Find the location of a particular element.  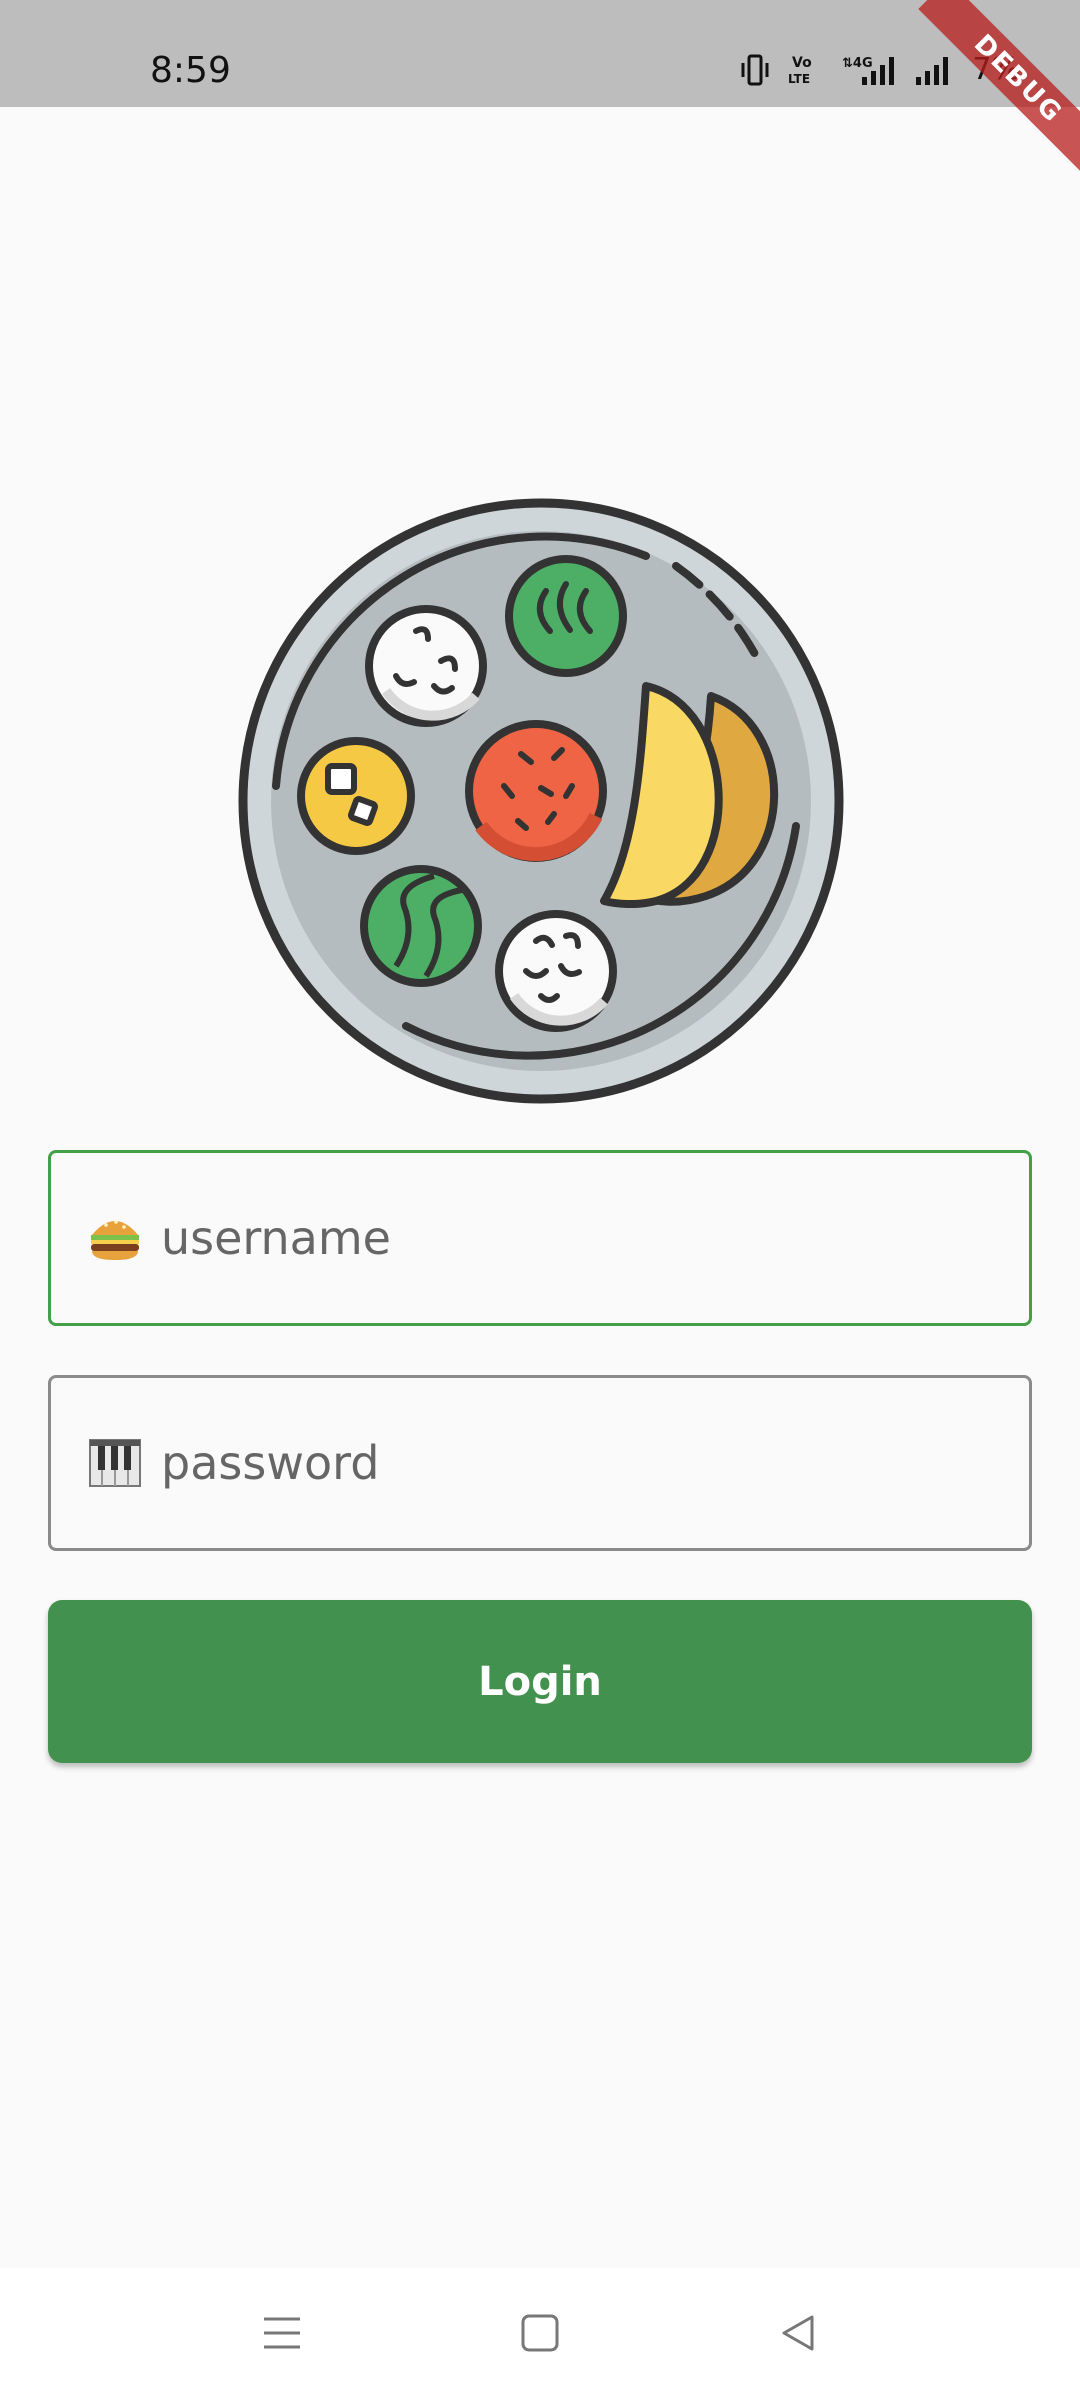

home-icon is located at coordinates (540, 2333).